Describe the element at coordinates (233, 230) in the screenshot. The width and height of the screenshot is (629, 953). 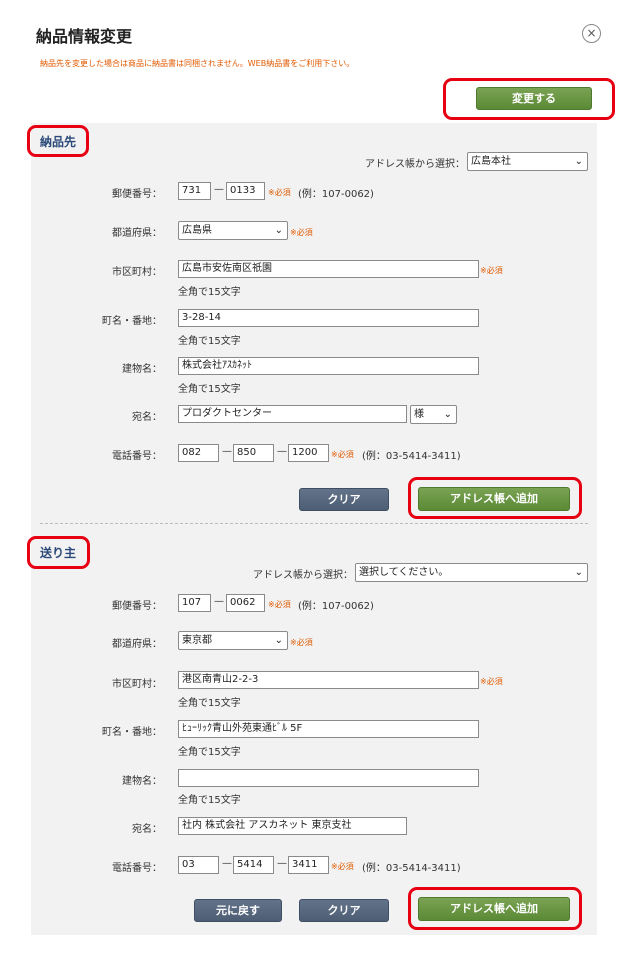
I see `delivery-prefecture-select: 広島県 ⌄` at that location.